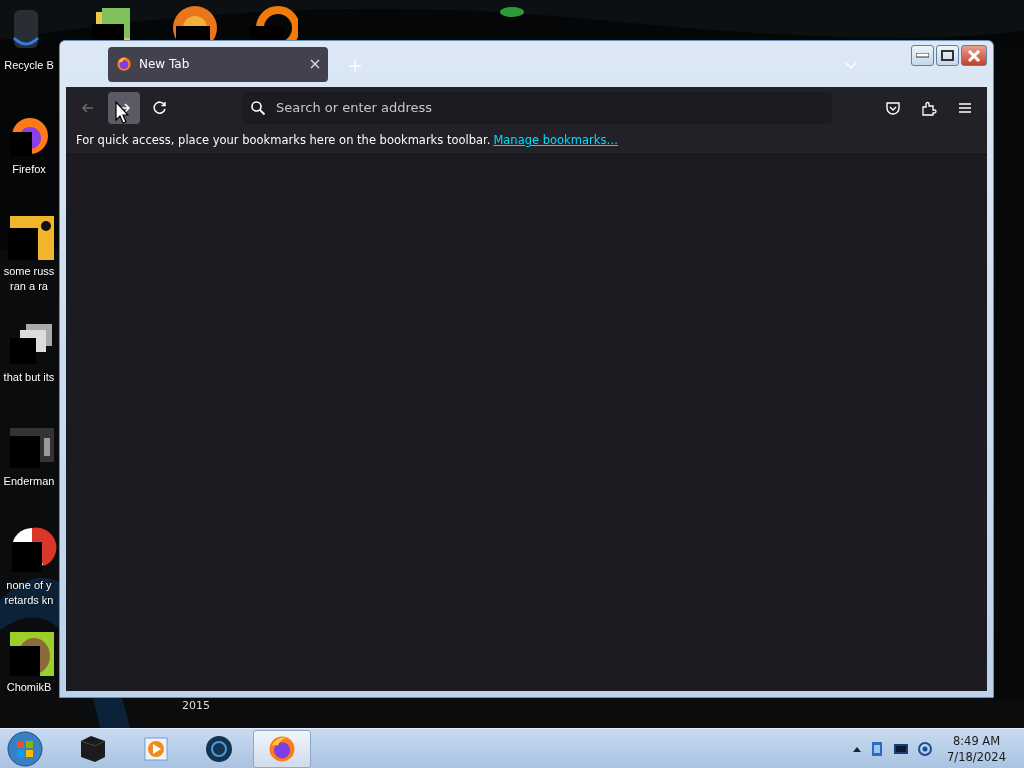 The height and width of the screenshot is (768, 1024). What do you see at coordinates (124, 64) in the screenshot?
I see `firefox-icon` at bounding box center [124, 64].